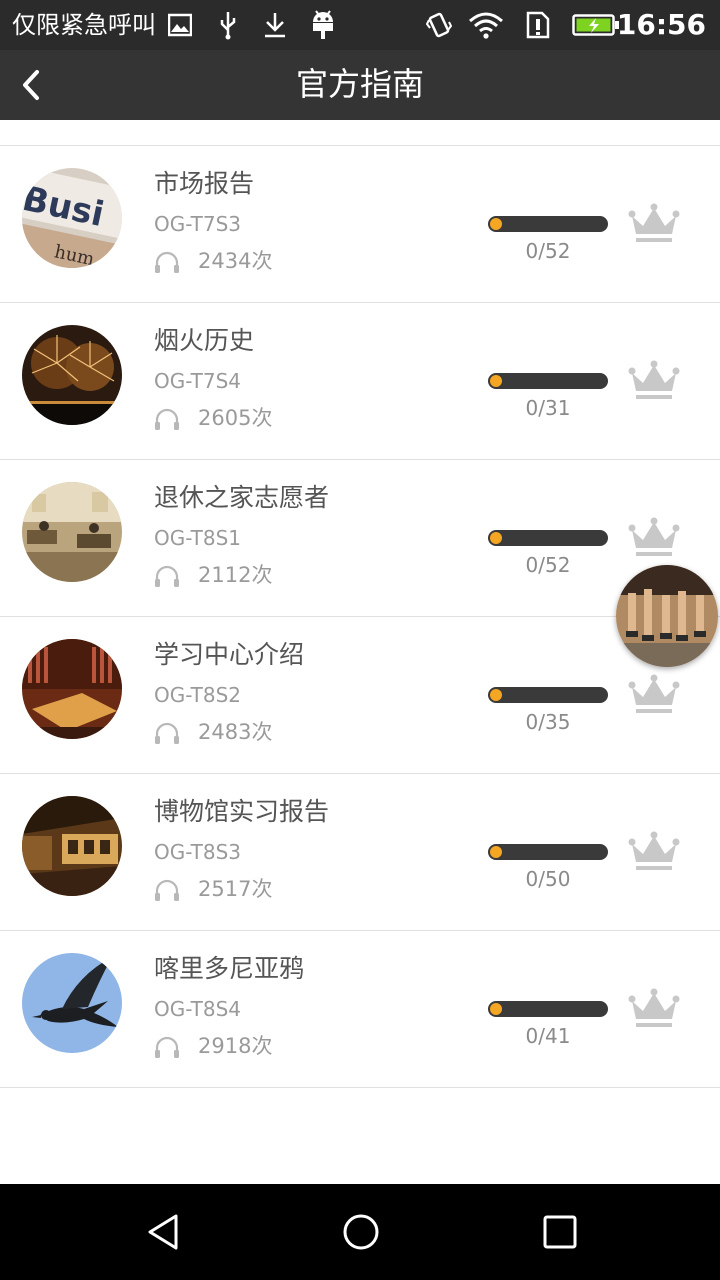 The image size is (720, 1280). I want to click on progress-text: 0/35, so click(548, 722).